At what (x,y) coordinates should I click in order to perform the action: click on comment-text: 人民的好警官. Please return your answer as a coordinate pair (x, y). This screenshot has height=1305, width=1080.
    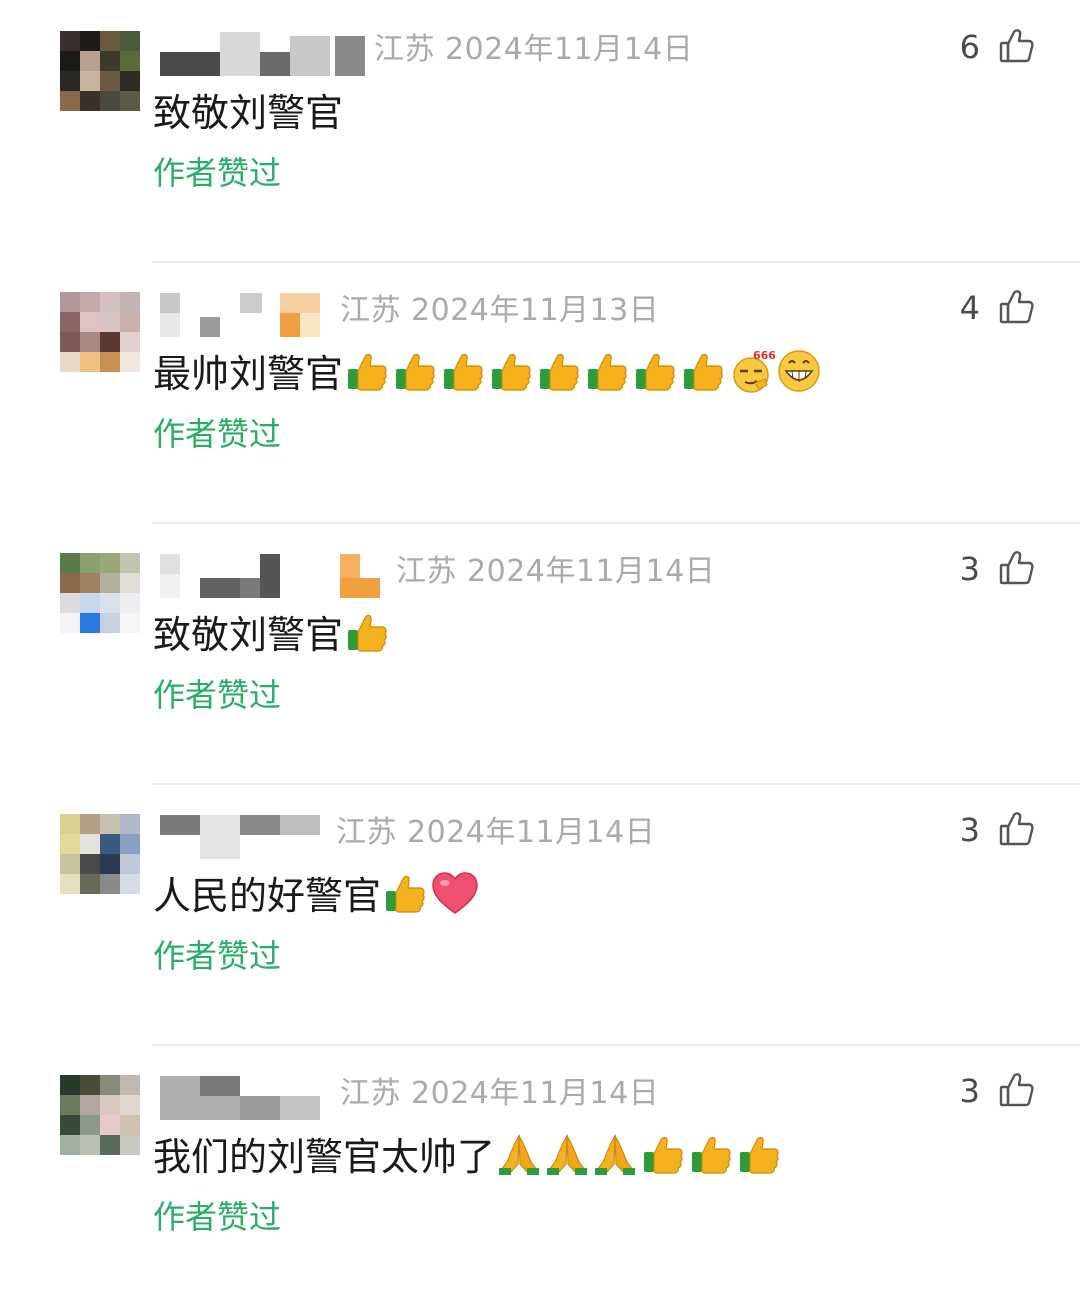
    Looking at the image, I should click on (267, 896).